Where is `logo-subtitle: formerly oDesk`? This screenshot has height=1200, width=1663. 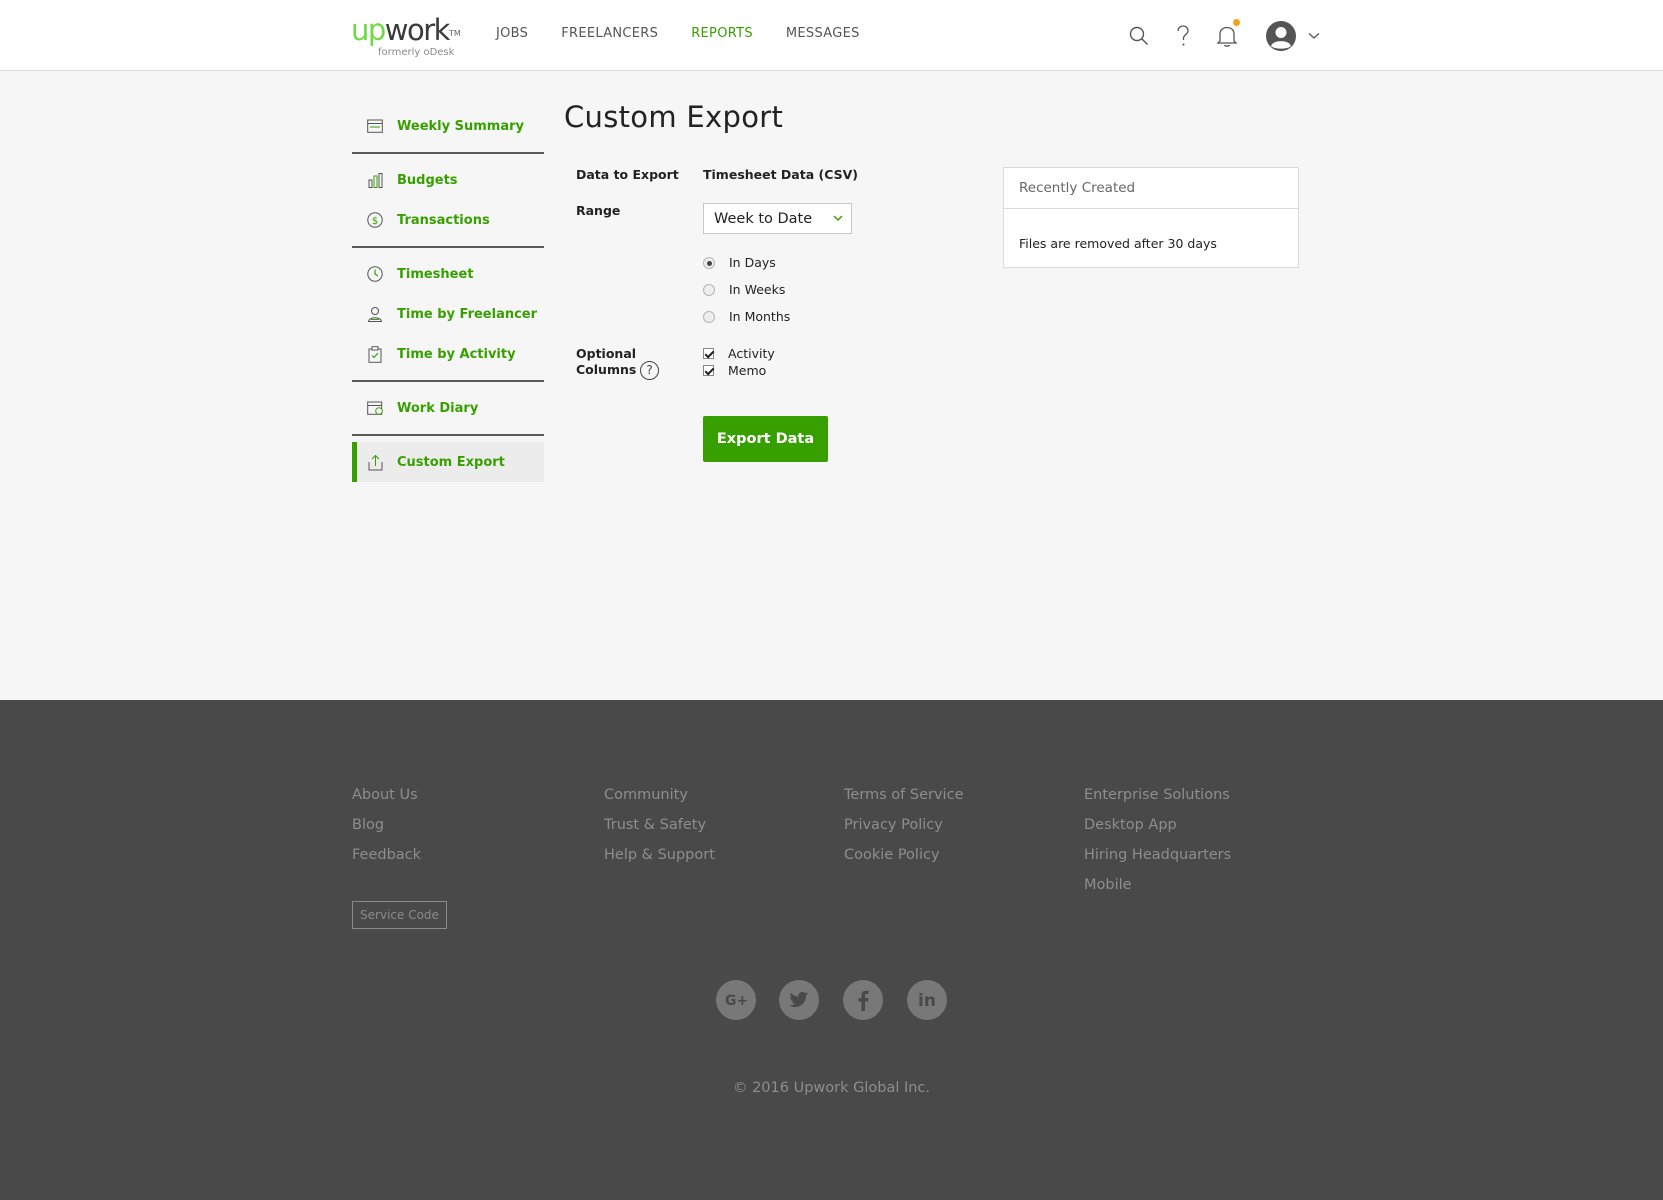 logo-subtitle: formerly oDesk is located at coordinates (416, 52).